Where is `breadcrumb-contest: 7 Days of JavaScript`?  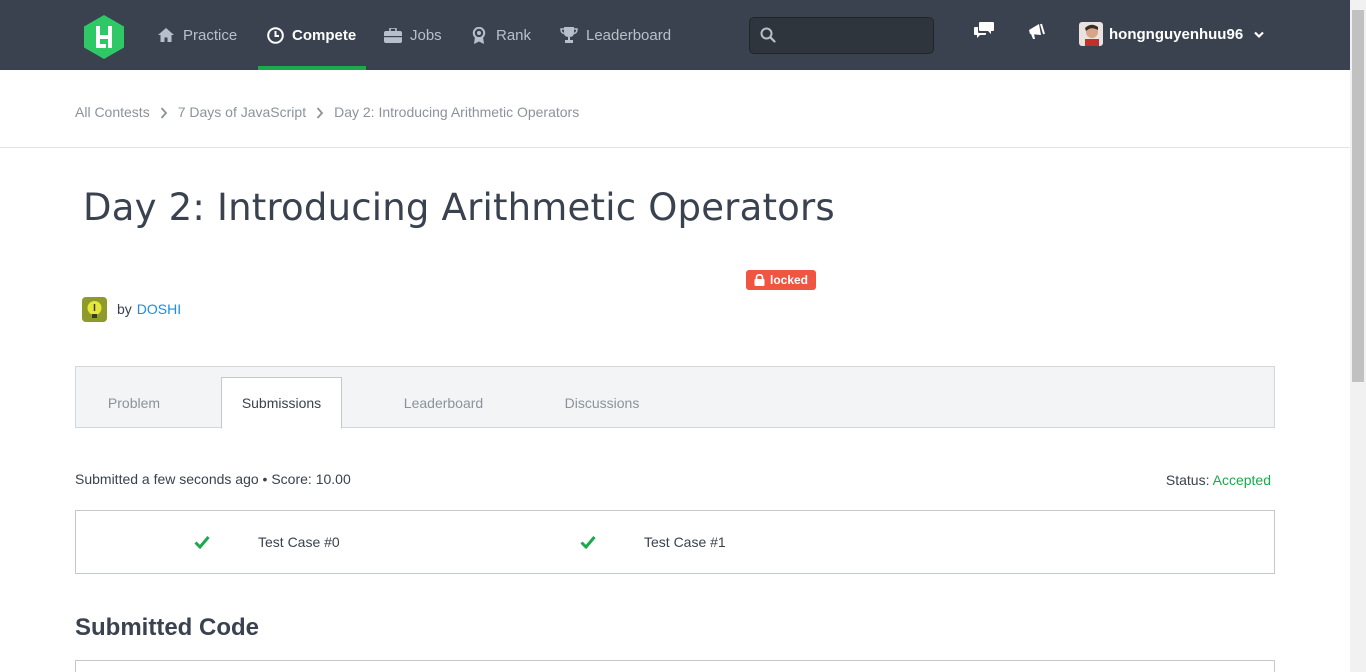 breadcrumb-contest: 7 Days of JavaScript is located at coordinates (242, 112).